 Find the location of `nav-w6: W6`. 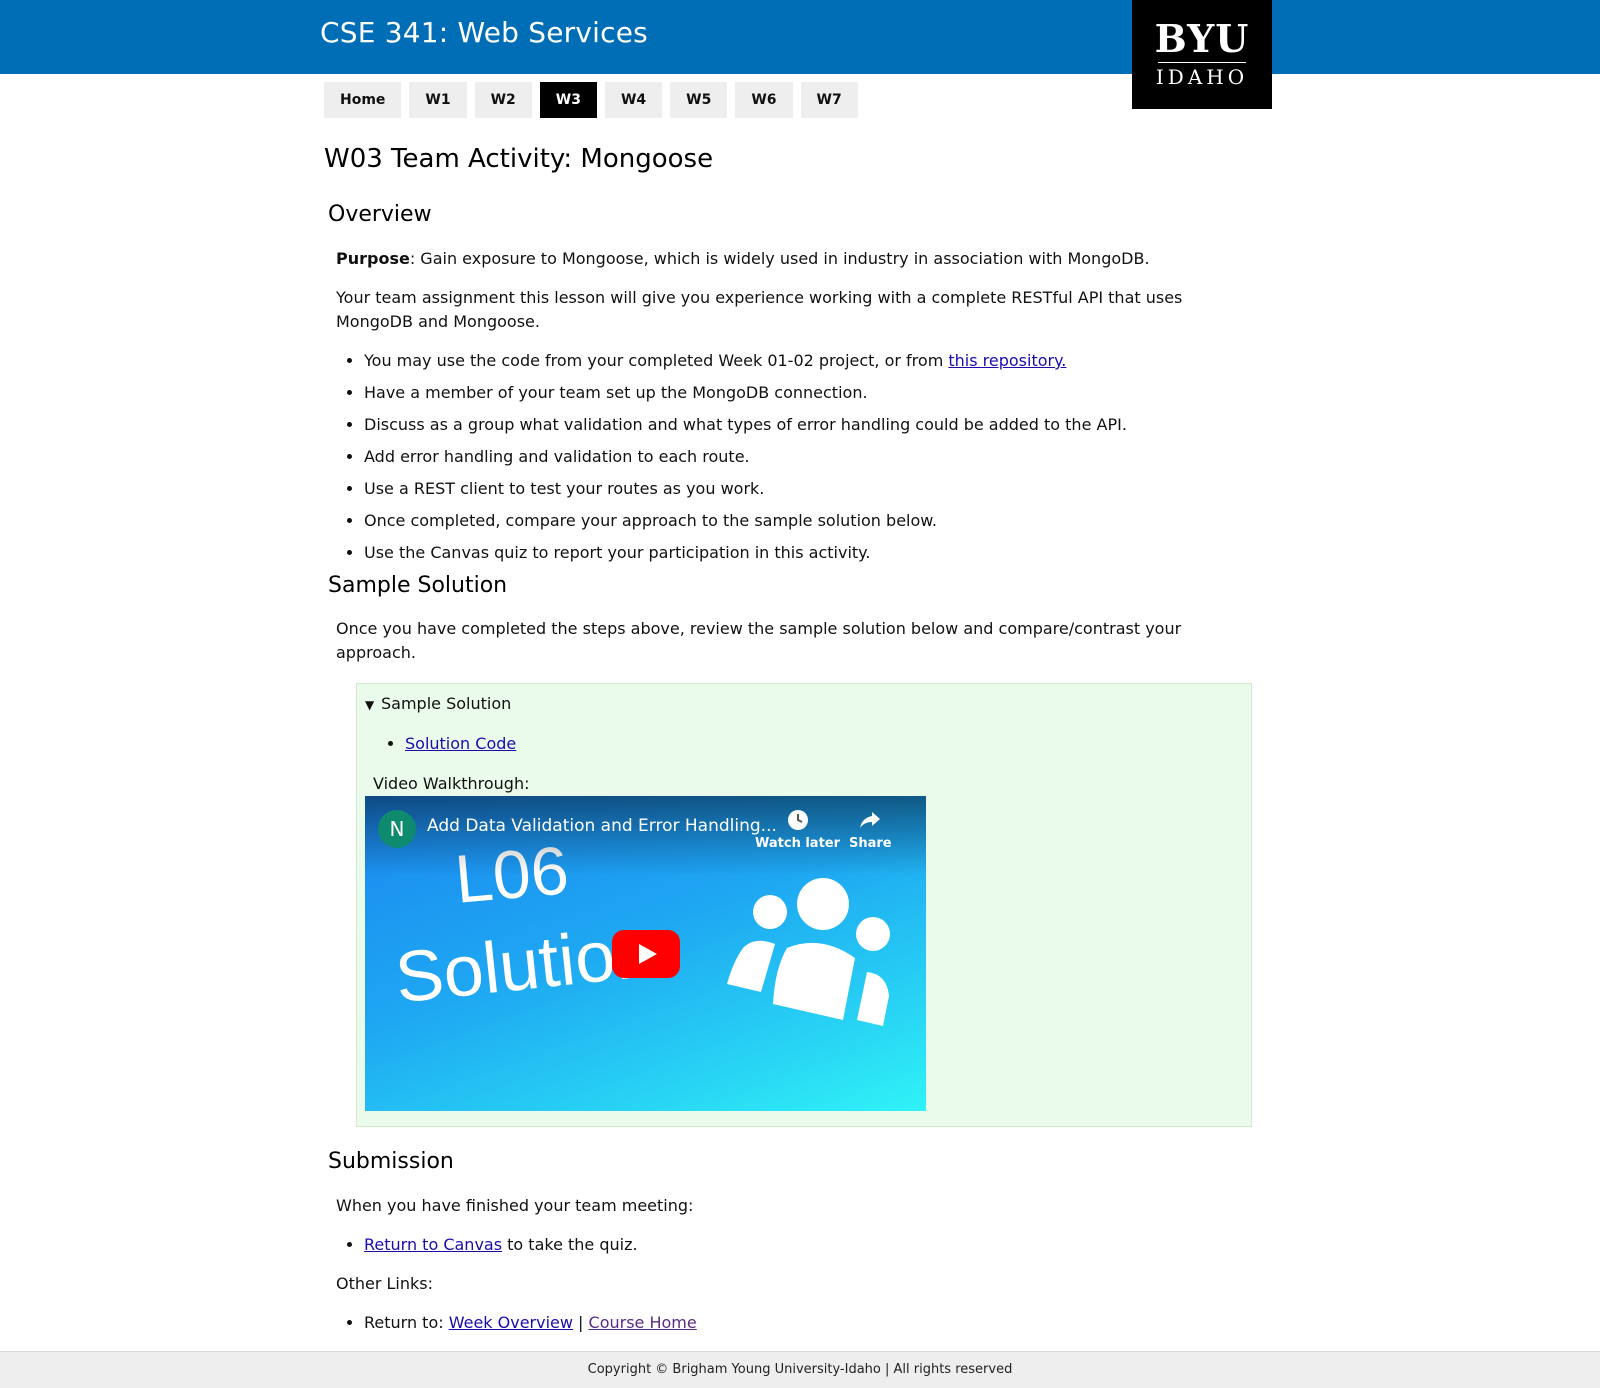

nav-w6: W6 is located at coordinates (764, 100).